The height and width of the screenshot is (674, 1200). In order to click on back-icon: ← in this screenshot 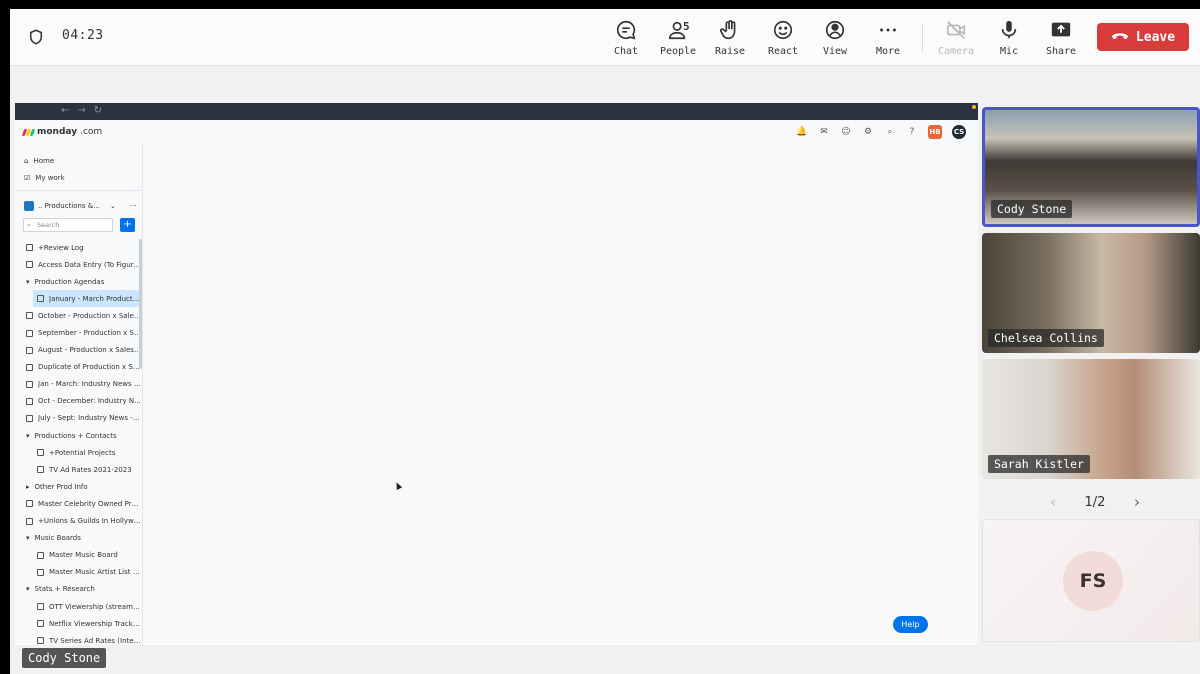, I will do `click(65, 110)`.